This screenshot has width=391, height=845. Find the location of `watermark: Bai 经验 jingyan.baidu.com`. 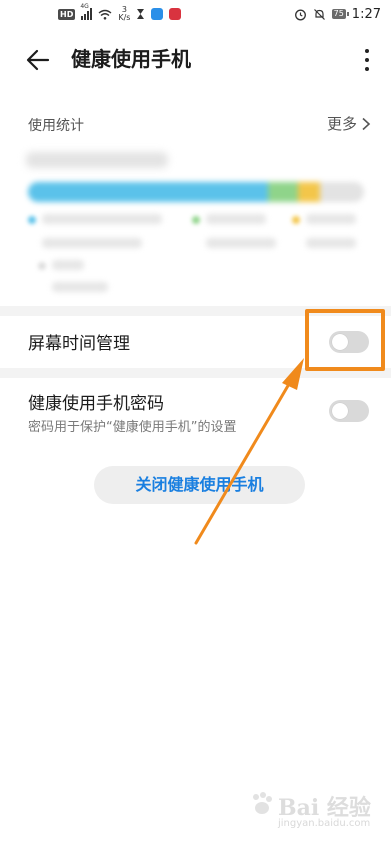

watermark: Bai 经验 jingyan.baidu.com is located at coordinates (318, 810).